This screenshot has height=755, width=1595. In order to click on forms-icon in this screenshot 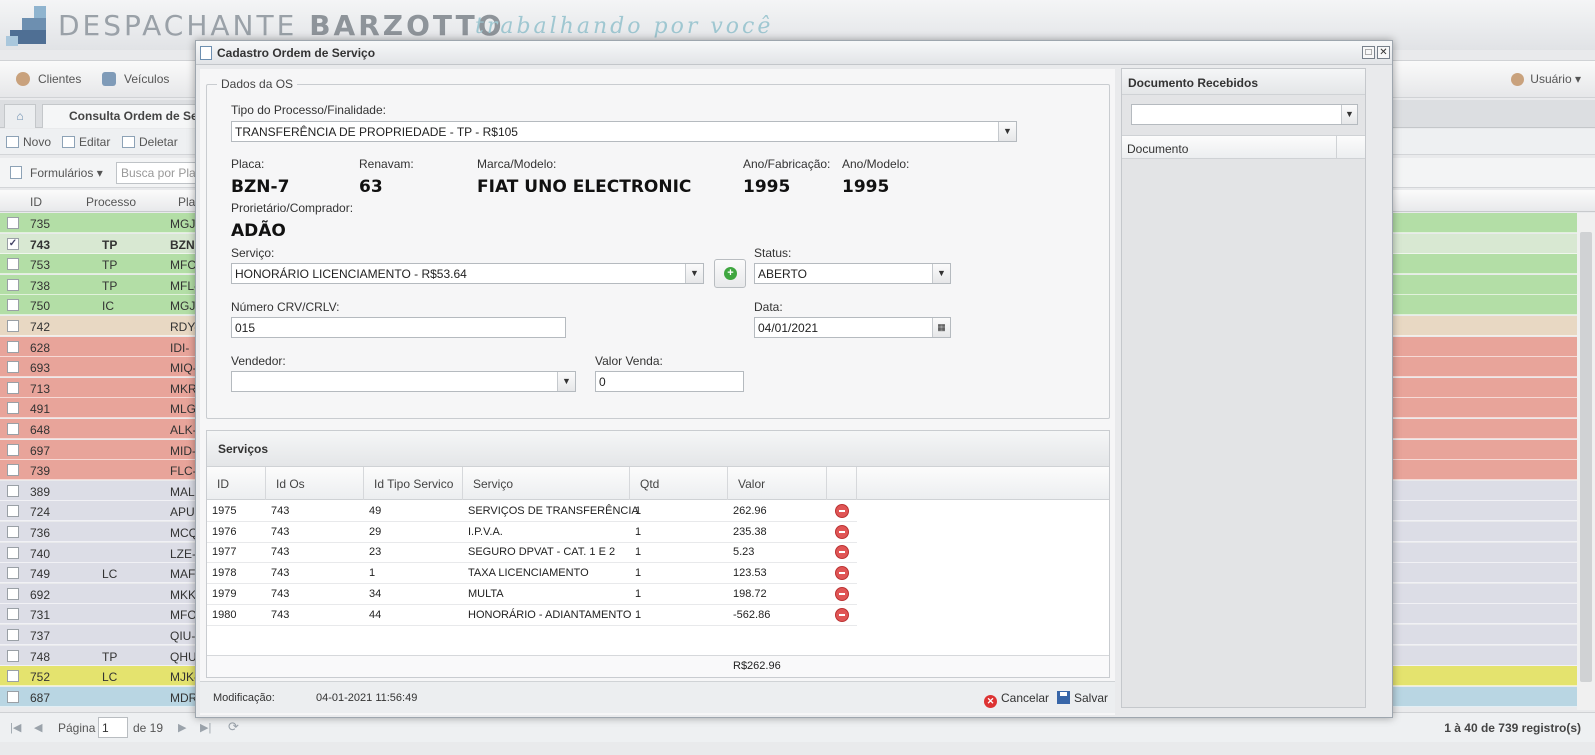, I will do `click(16, 172)`.